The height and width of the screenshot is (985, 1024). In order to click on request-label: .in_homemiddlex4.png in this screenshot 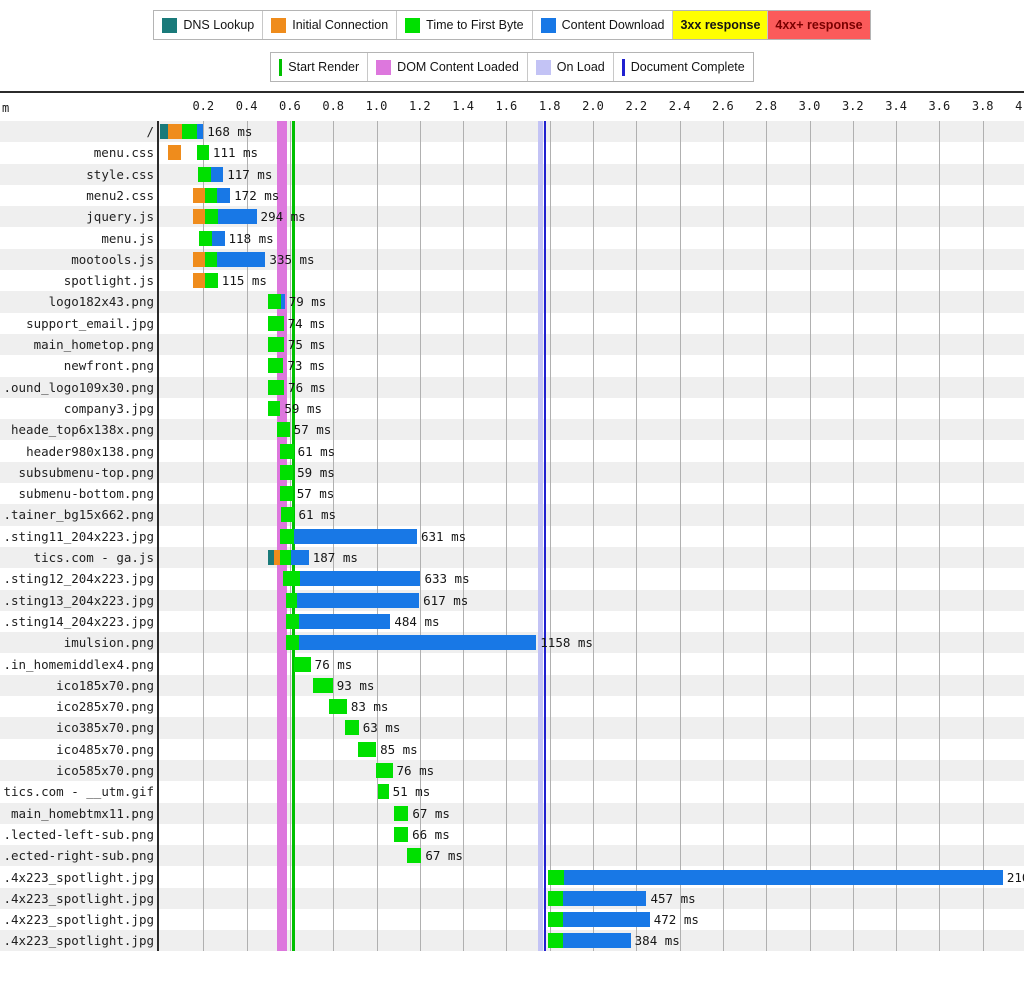, I will do `click(78, 664)`.